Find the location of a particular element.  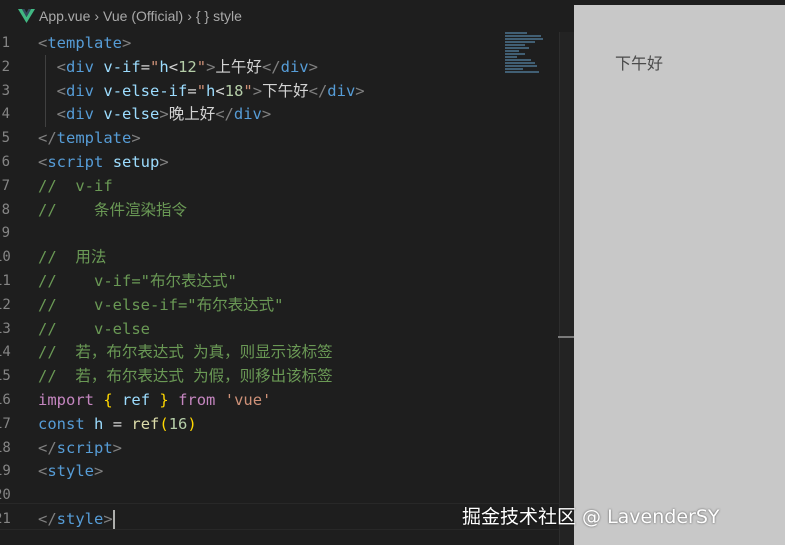

line-content: // 若，布尔表达式 为假，则移出该标签 is located at coordinates (185, 377).